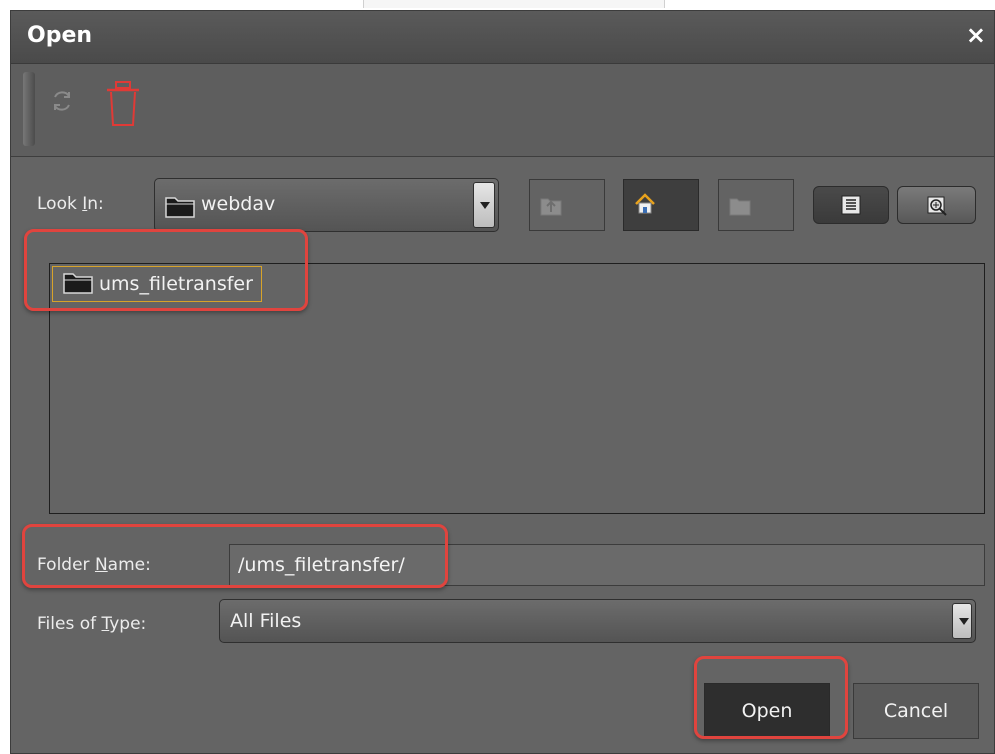 The width and height of the screenshot is (995, 754). Describe the element at coordinates (514, 4) in the screenshot. I see `background-tab-strip` at that location.